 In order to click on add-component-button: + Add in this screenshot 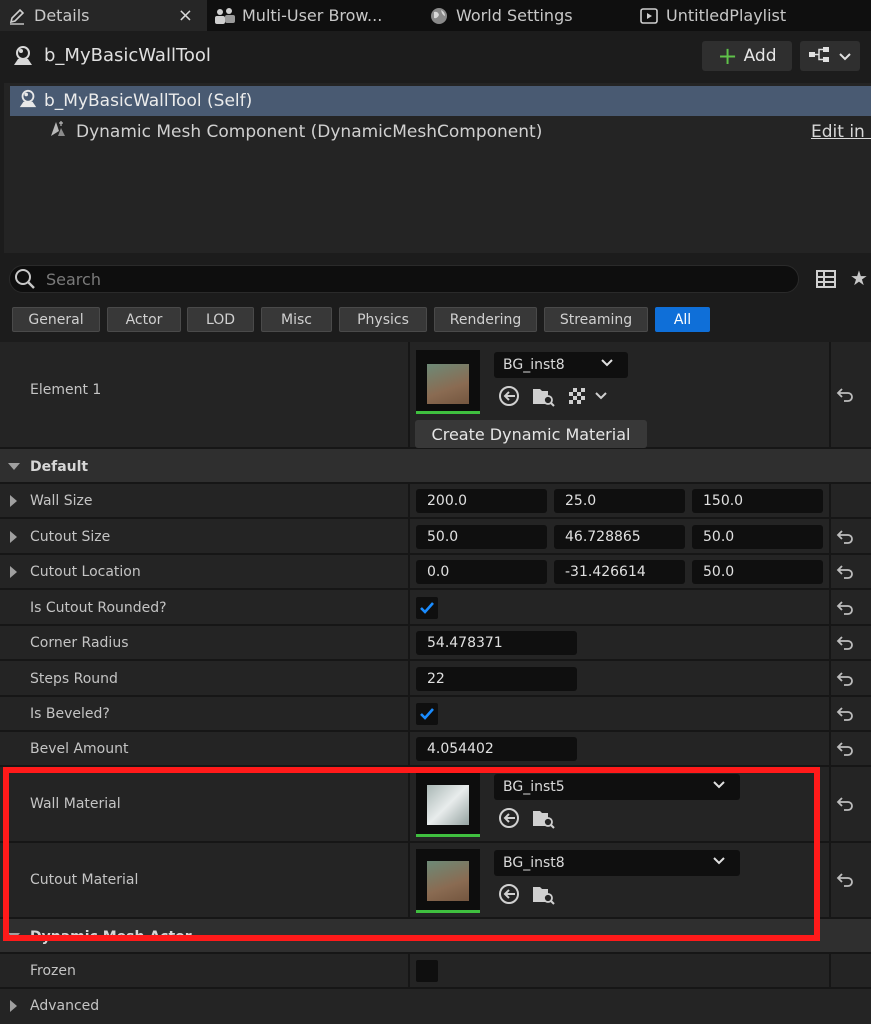, I will do `click(747, 56)`.